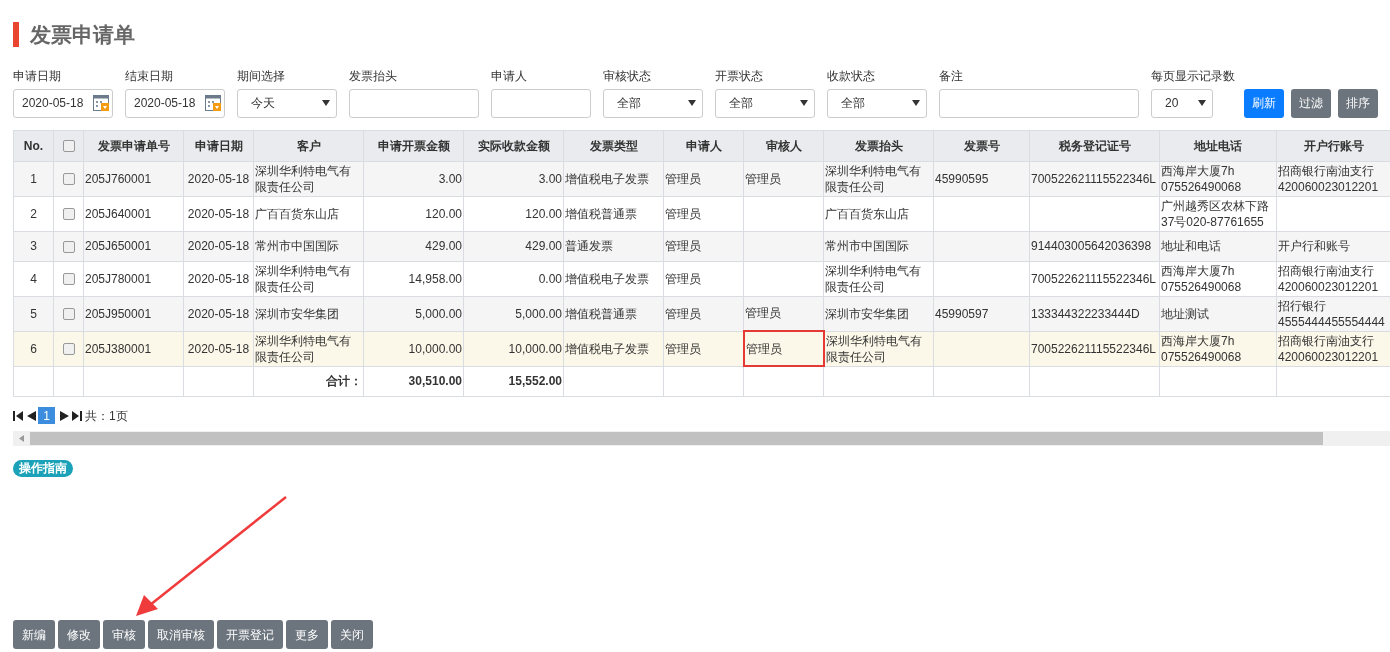 This screenshot has height=652, width=1390. Describe the element at coordinates (124, 634) in the screenshot. I see `action-button: 审核` at that location.